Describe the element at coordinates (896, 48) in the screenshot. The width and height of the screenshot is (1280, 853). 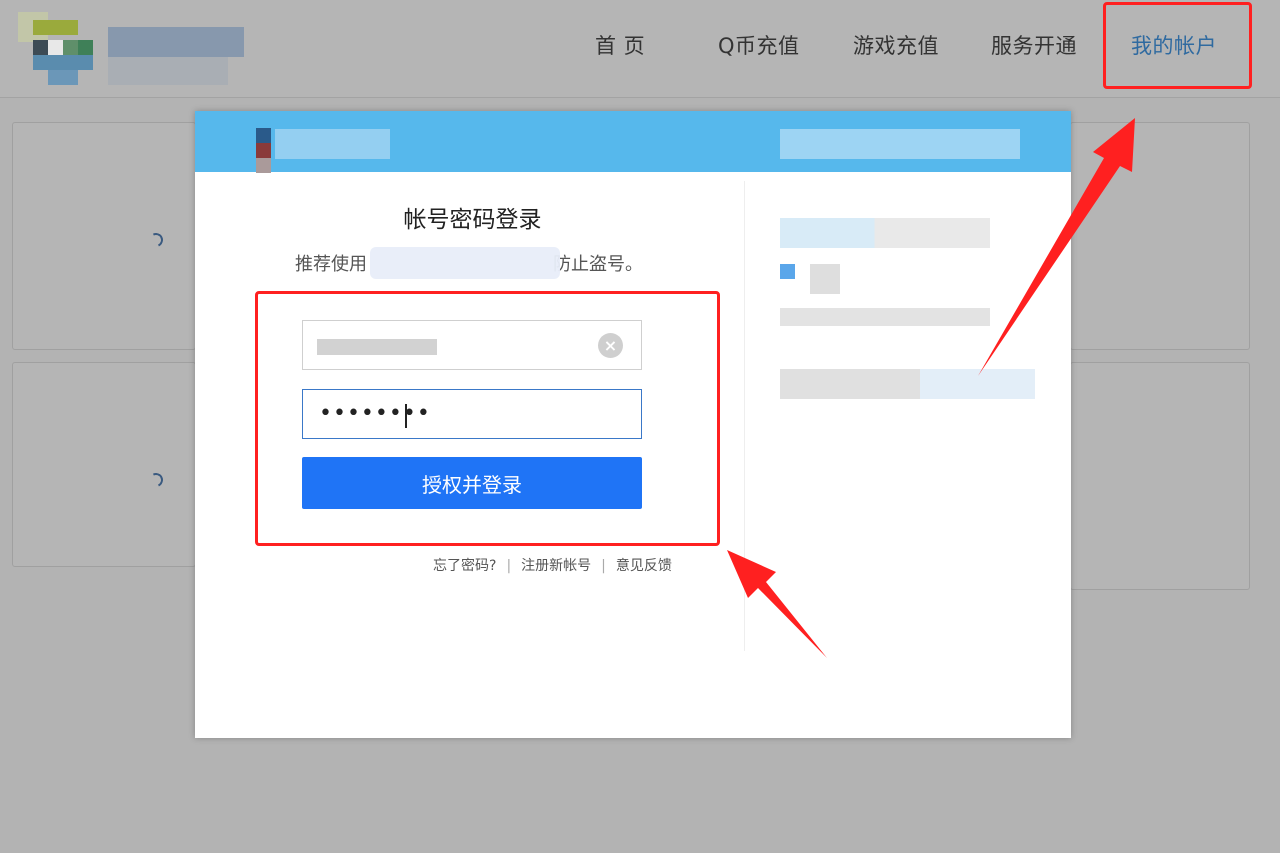
I see `nav-item-game-recharge: 游戏充值` at that location.